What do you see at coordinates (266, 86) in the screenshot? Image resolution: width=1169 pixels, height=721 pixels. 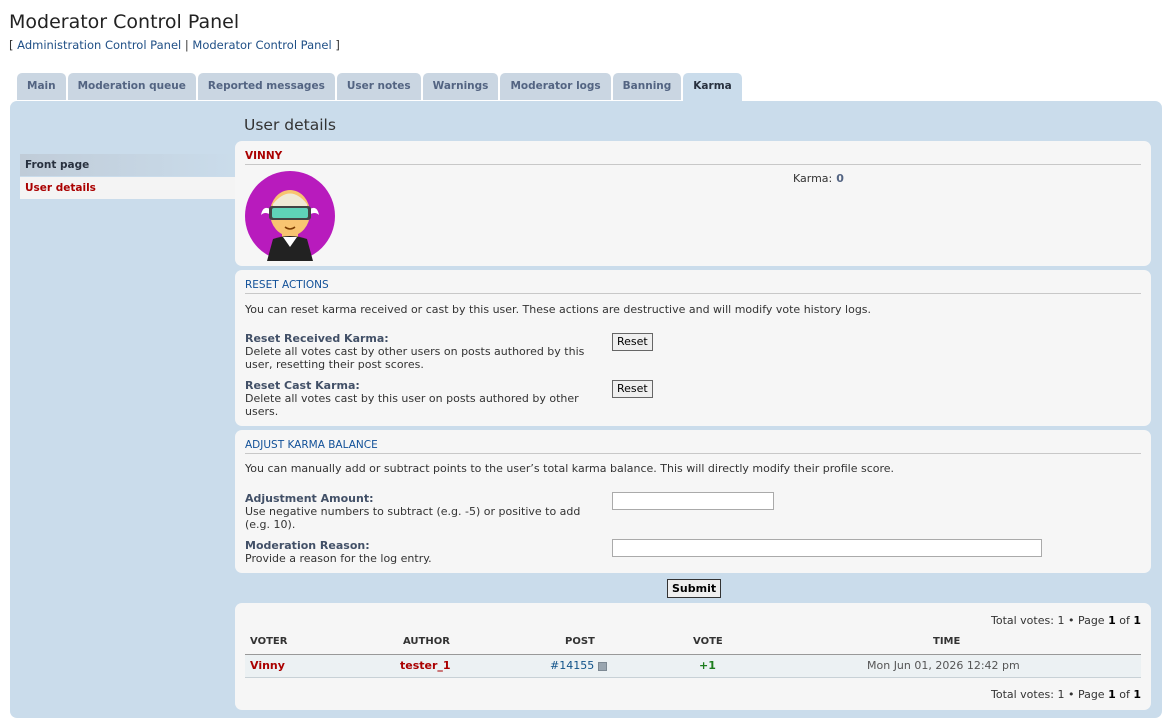 I see `tab-reported-messages: Reported messages` at bounding box center [266, 86].